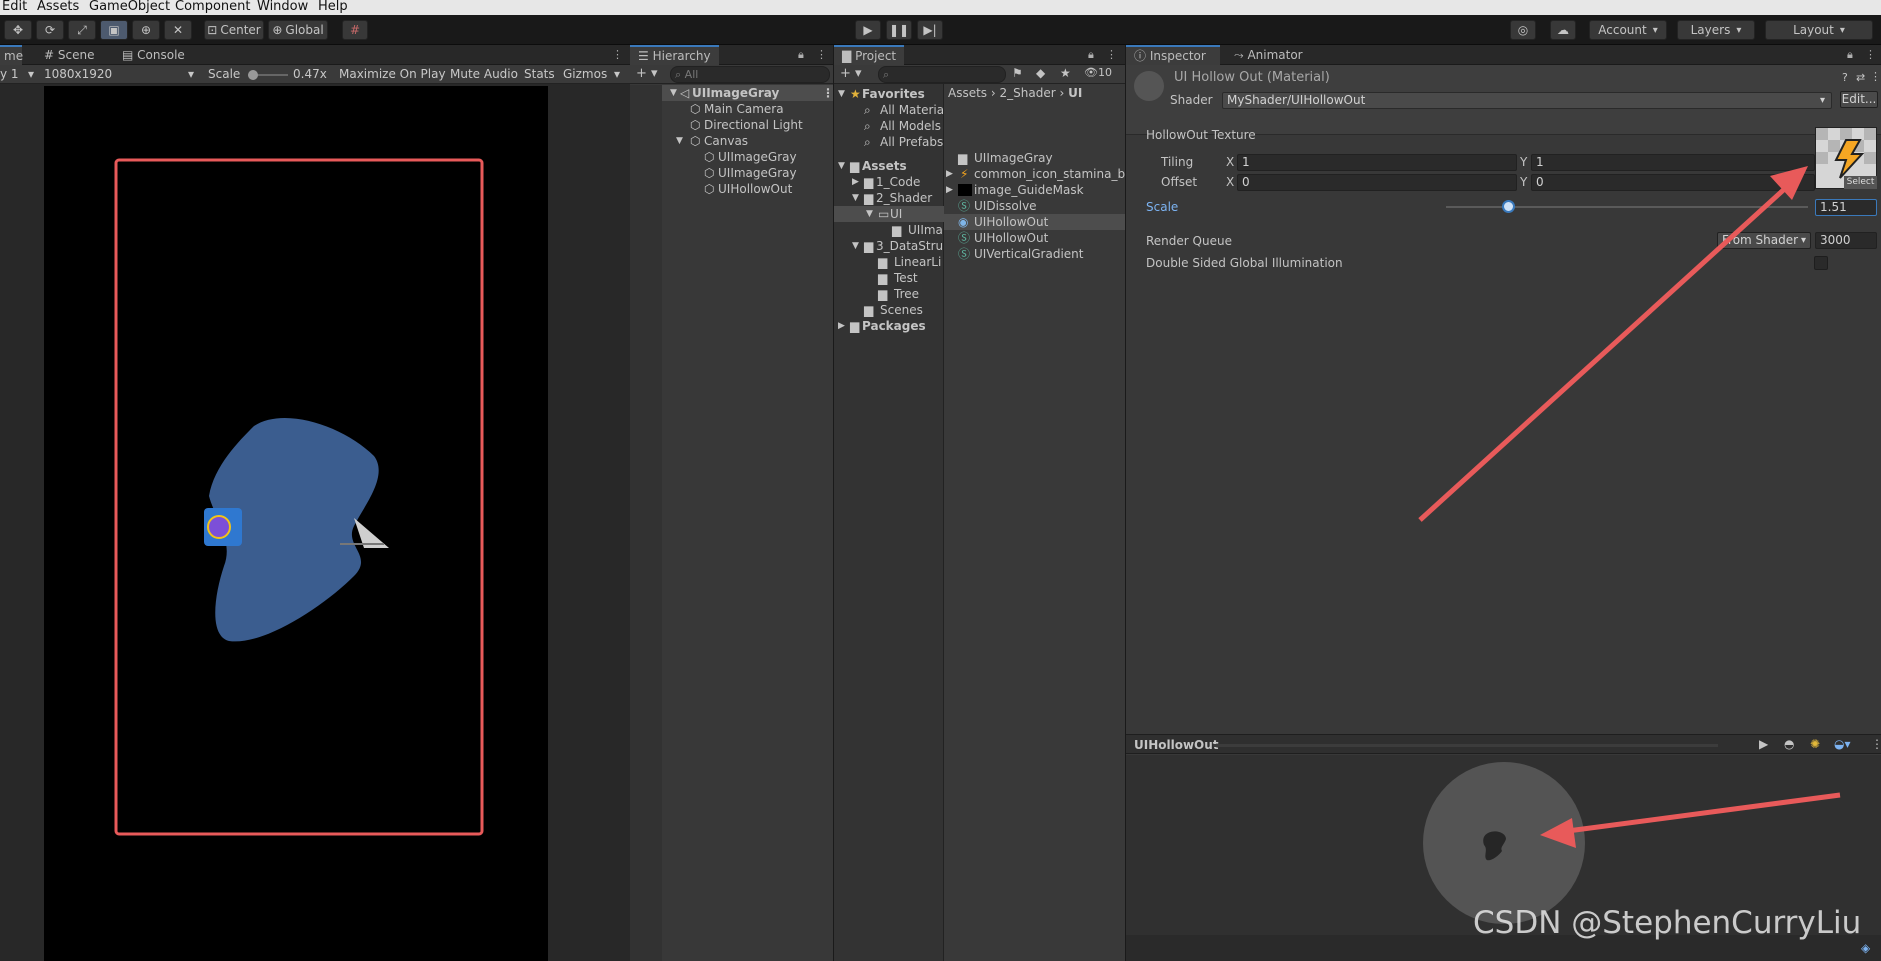 The image size is (1881, 961). I want to click on select-texture-button: Select, so click(1860, 182).